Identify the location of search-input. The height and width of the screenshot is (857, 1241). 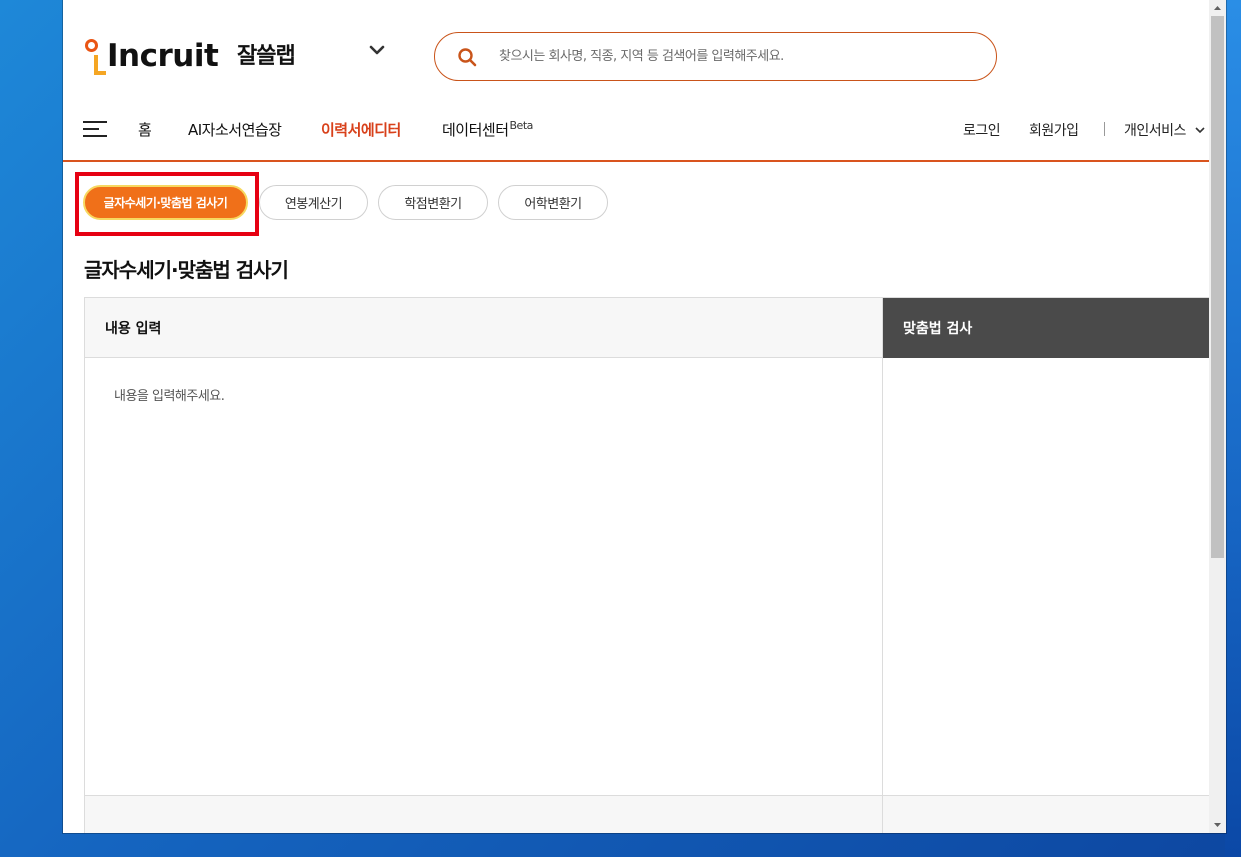
(729, 56).